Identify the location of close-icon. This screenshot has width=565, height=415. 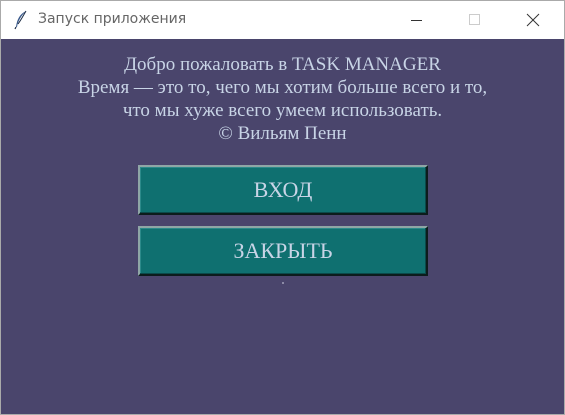
(533, 20).